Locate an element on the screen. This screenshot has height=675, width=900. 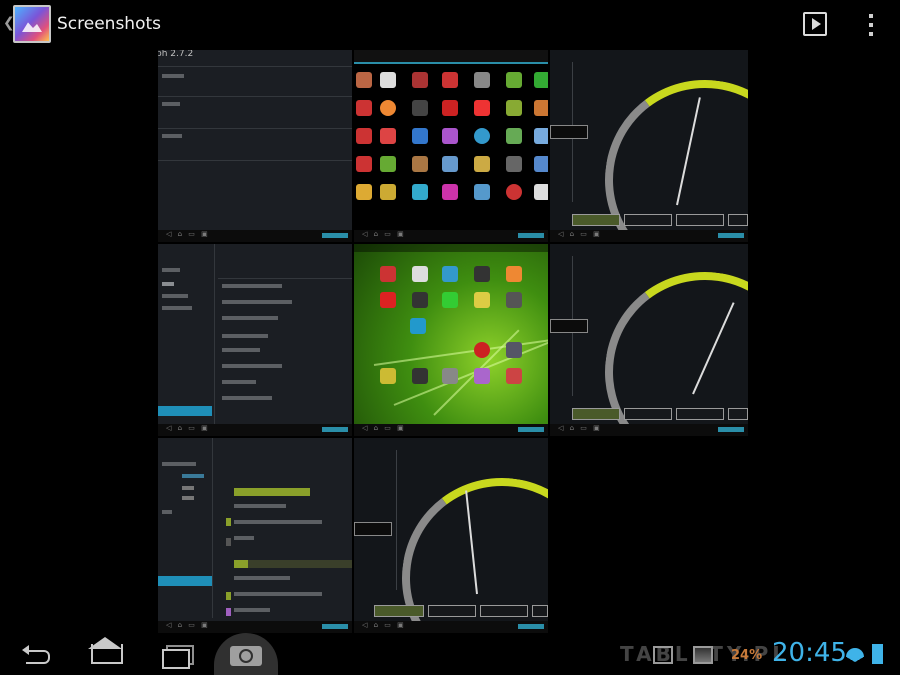
home-icon is located at coordinates (105, 652).